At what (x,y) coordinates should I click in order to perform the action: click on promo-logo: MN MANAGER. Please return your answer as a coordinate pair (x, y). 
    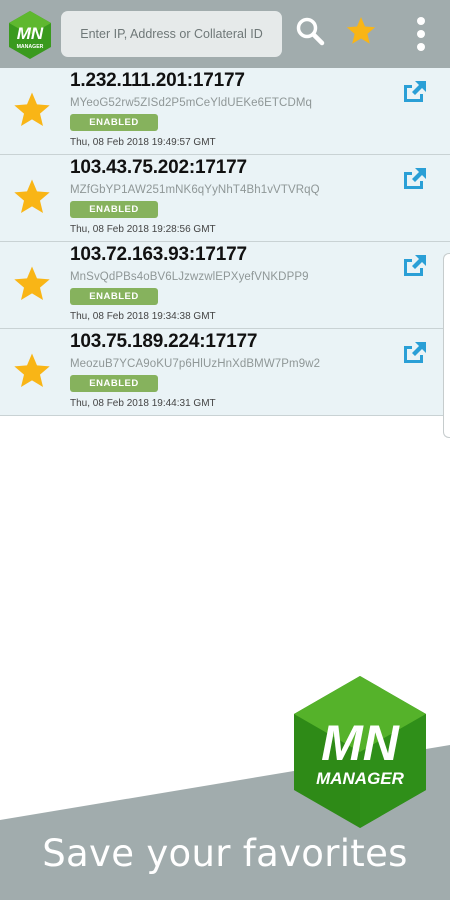
    Looking at the image, I should click on (360, 752).